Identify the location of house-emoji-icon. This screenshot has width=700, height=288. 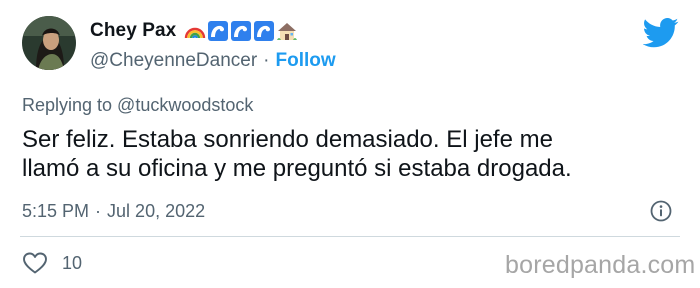
(287, 31).